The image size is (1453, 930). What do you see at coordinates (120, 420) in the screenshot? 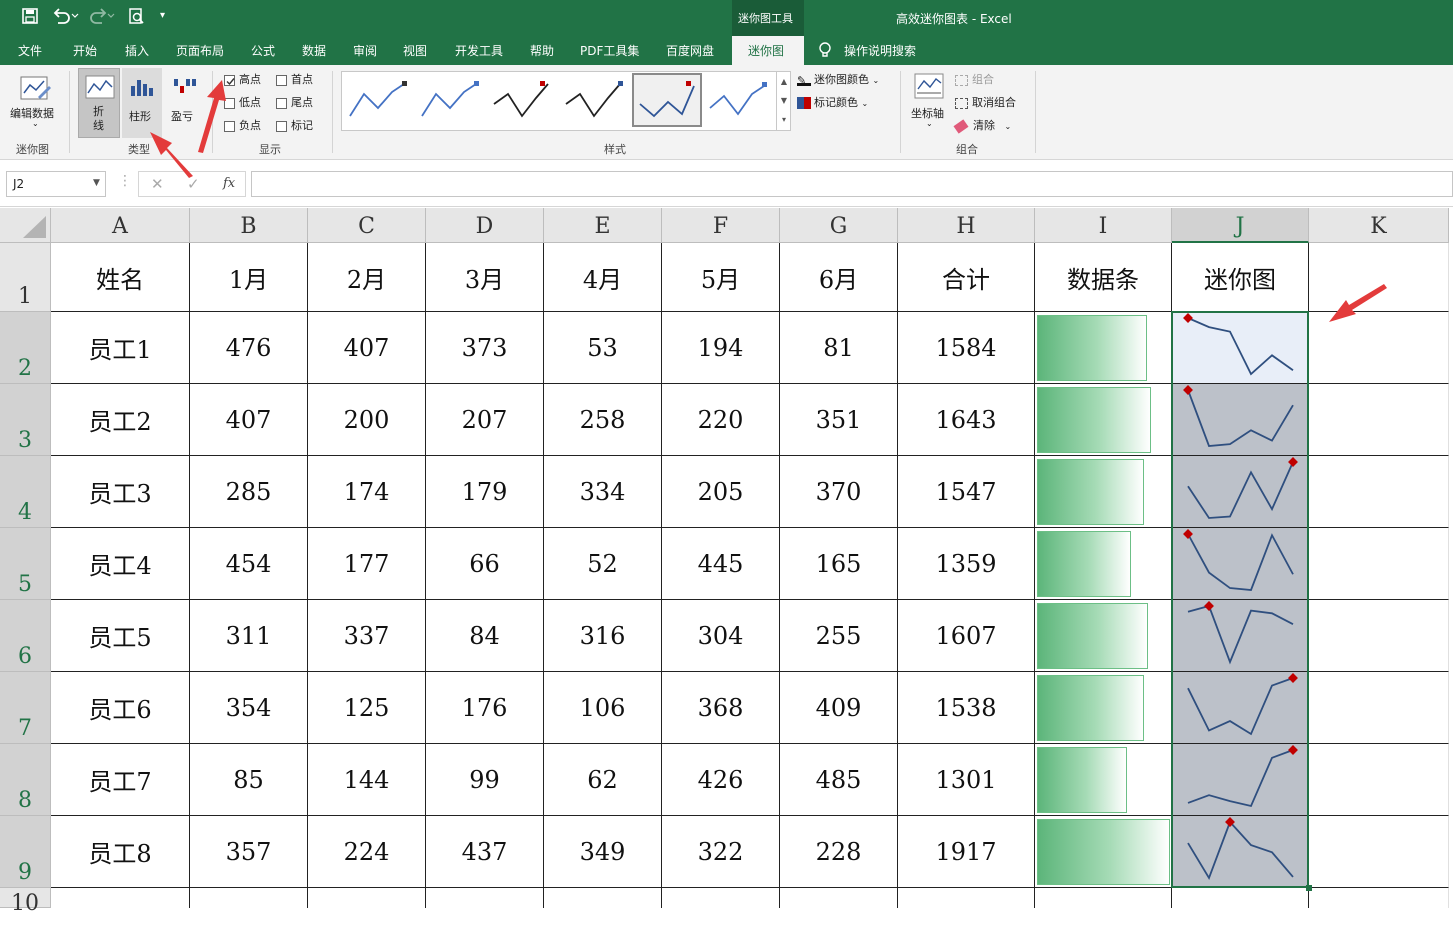
I see `name-cell: 员工2` at bounding box center [120, 420].